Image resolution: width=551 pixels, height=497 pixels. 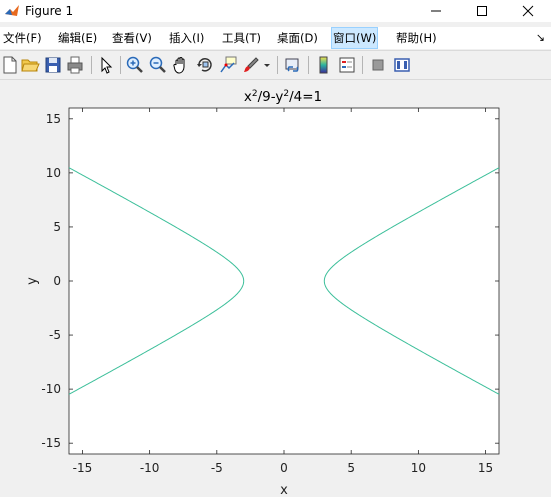 What do you see at coordinates (135, 65) in the screenshot?
I see `zoom-in-icon` at bounding box center [135, 65].